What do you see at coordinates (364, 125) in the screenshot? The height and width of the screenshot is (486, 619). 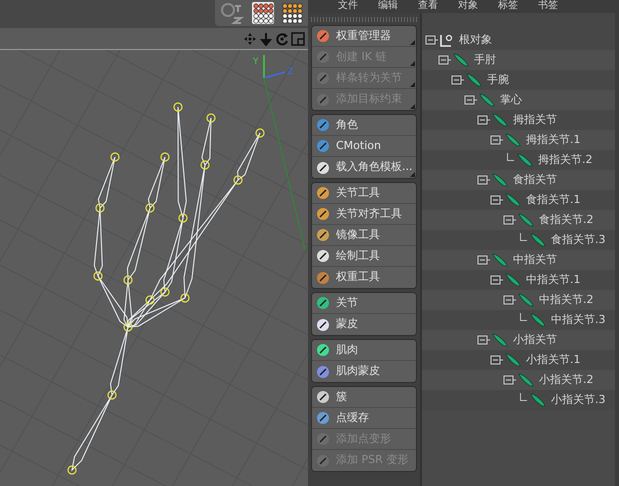 I see `tool-button: 角色` at bounding box center [364, 125].